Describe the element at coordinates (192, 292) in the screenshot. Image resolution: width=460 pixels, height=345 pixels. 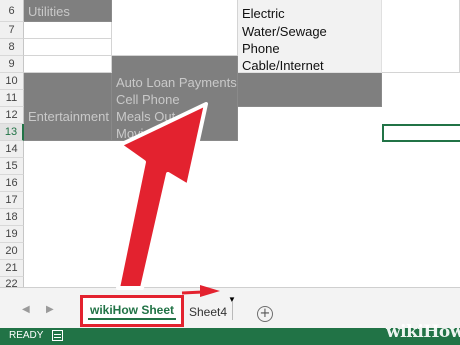
I see `small-red-arrow-shaft` at that location.